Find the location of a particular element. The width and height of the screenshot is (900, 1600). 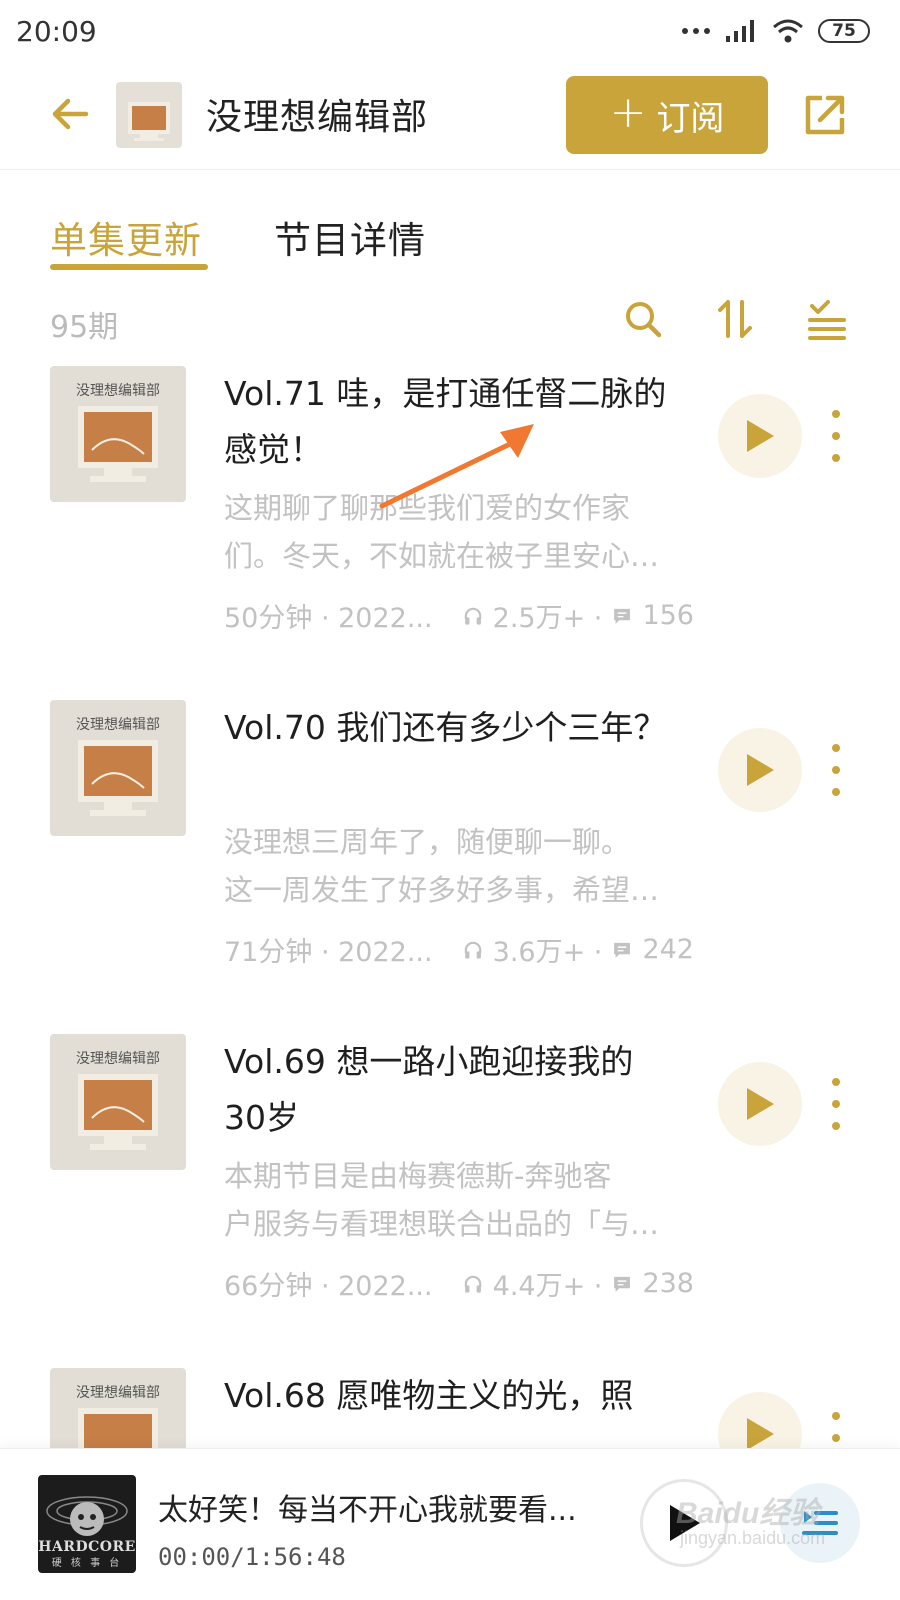

episode-comments: 156 is located at coordinates (668, 615).